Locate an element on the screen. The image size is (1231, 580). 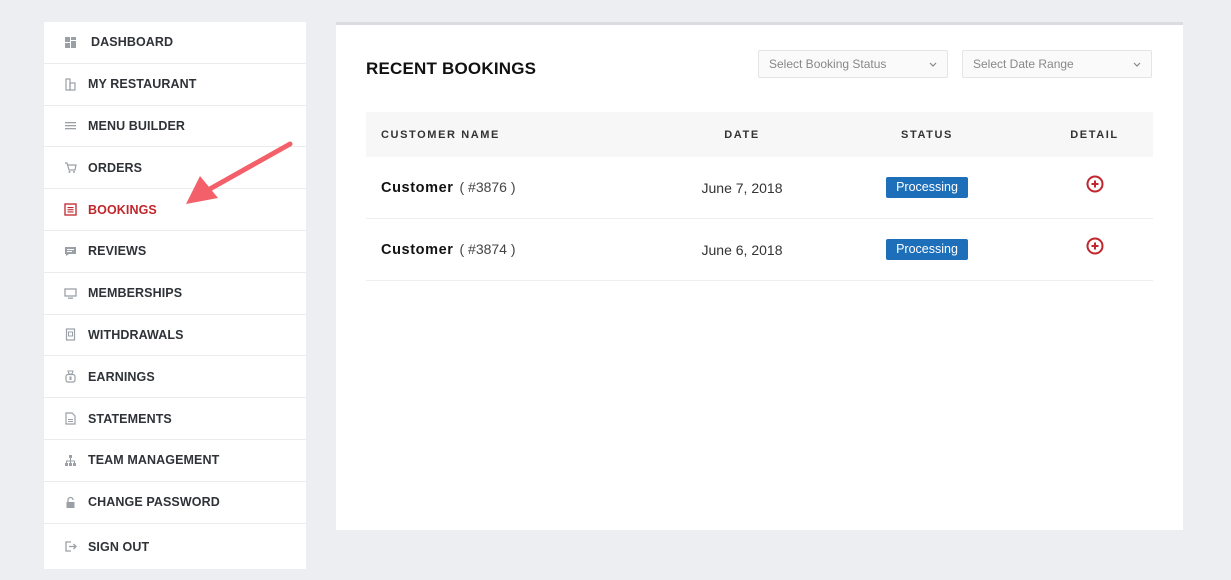
menu-icon is located at coordinates (70, 125).